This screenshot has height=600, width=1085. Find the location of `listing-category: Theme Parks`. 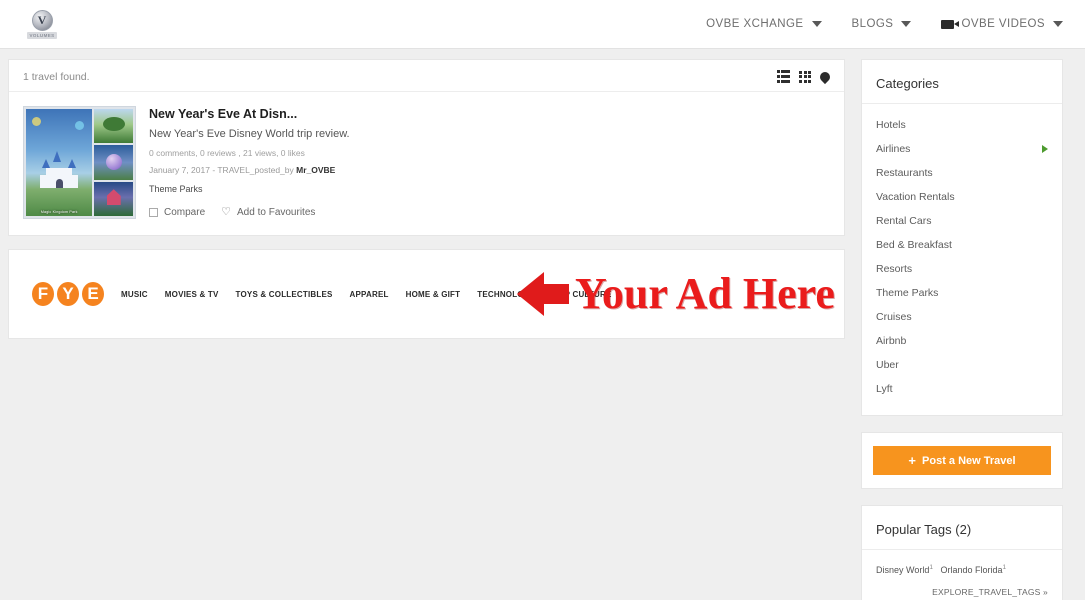

listing-category: Theme Parks is located at coordinates (489, 189).